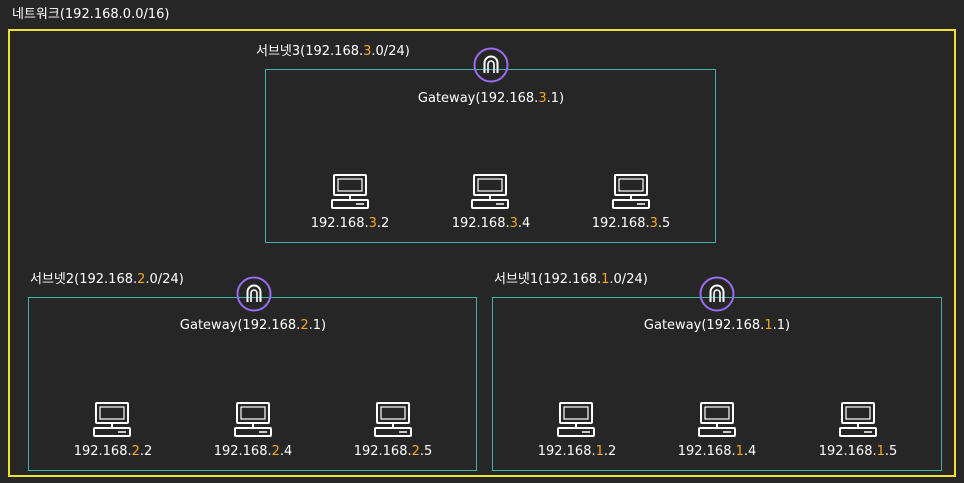 Image resolution: width=964 pixels, height=483 pixels. Describe the element at coordinates (91, 14) in the screenshot. I see `network-title: 네트워크(192.168.0.0/16)` at that location.